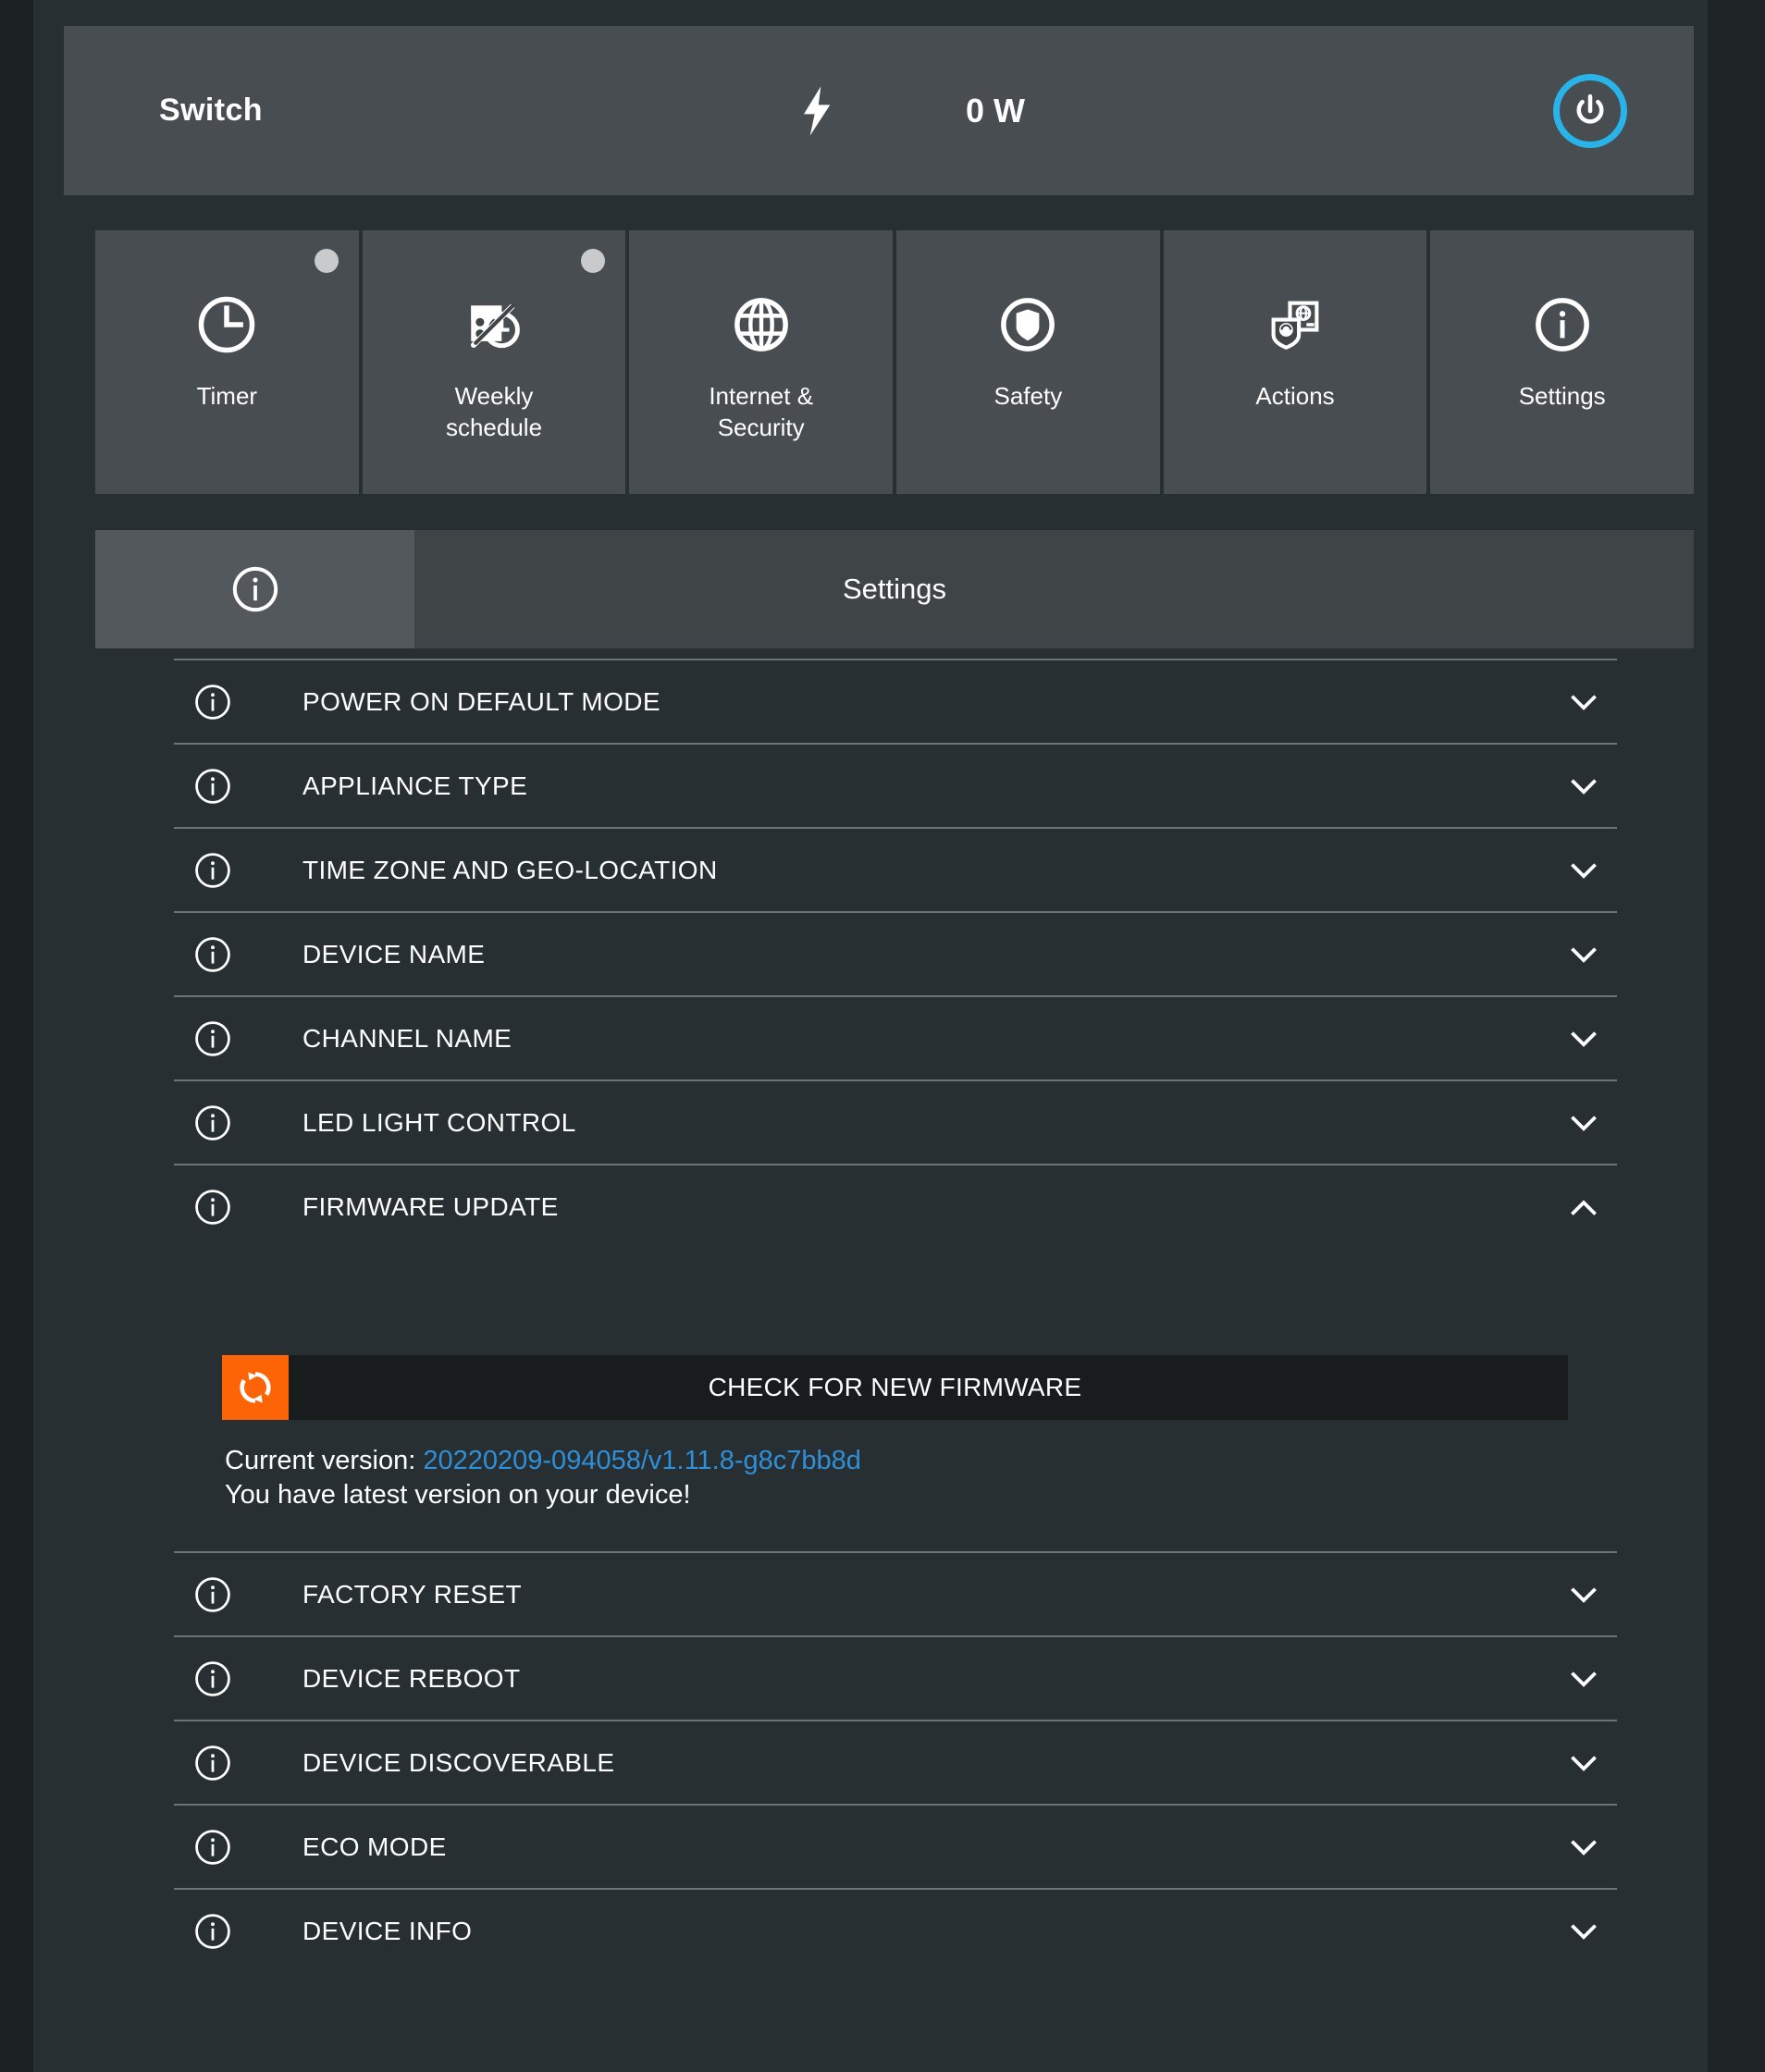 Image resolution: width=1765 pixels, height=2072 pixels. What do you see at coordinates (895, 701) in the screenshot?
I see `settings-row-power-on-default-mode: POWER ON DEFAULT MODE` at bounding box center [895, 701].